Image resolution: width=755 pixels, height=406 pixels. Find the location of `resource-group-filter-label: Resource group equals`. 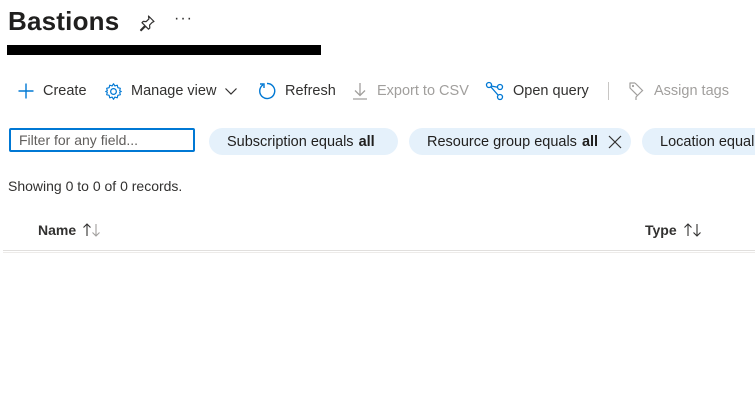

resource-group-filter-label: Resource group equals is located at coordinates (502, 141).